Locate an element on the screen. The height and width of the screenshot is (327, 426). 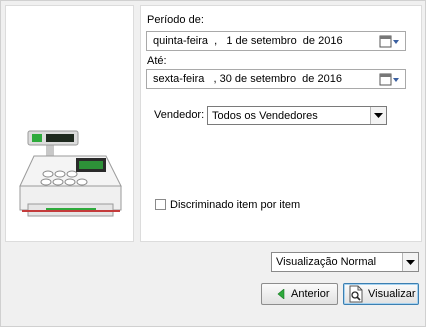
seller-select: Todos os Vendedores is located at coordinates (297, 115).